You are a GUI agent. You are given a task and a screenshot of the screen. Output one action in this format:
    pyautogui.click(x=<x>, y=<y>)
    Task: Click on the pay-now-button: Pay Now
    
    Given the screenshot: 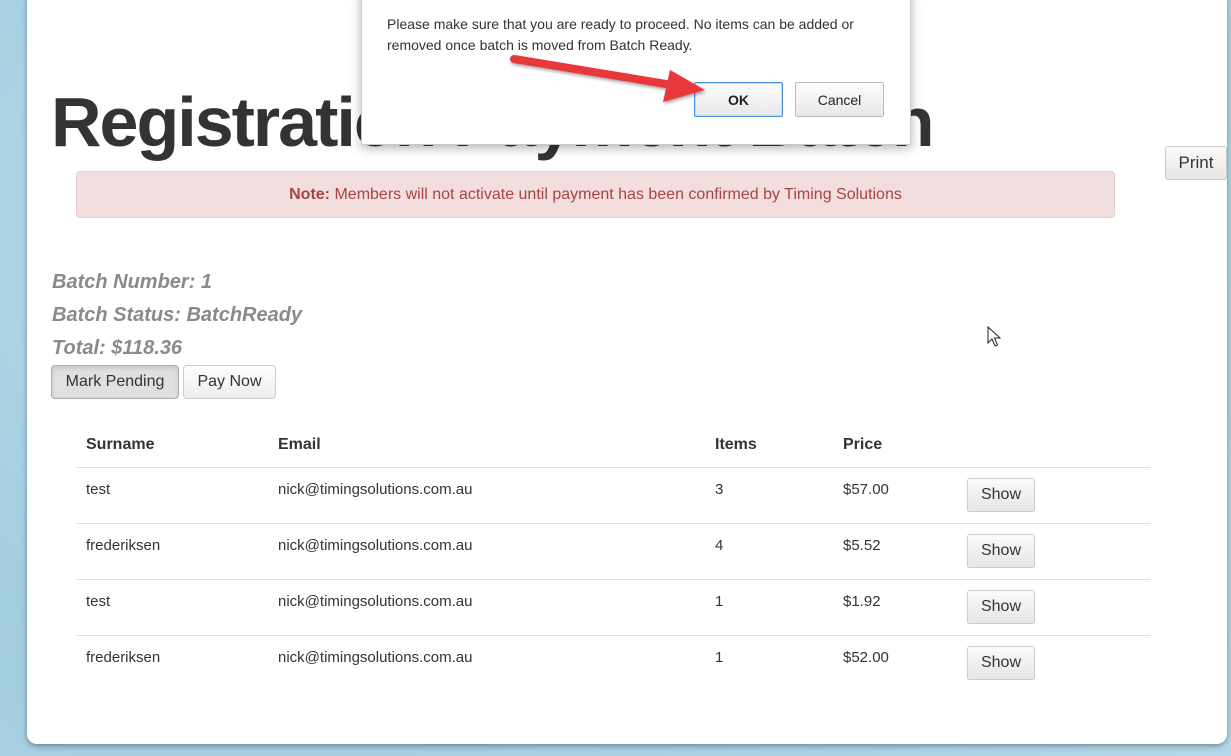 What is the action you would take?
    pyautogui.click(x=229, y=382)
    